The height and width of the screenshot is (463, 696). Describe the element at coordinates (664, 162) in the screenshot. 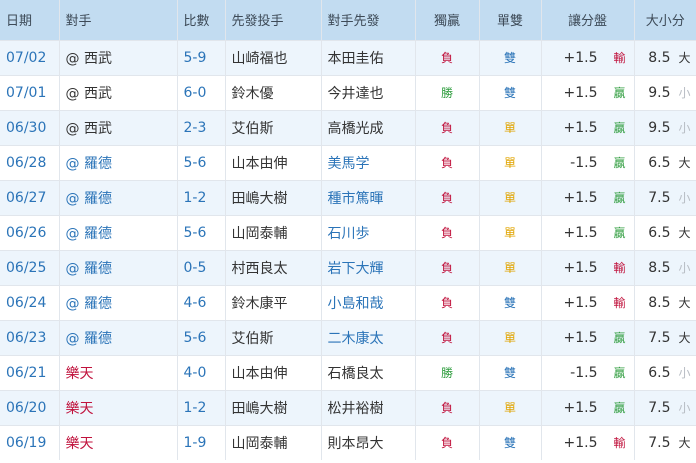

I see `over-under-cell: 6.5 大` at that location.